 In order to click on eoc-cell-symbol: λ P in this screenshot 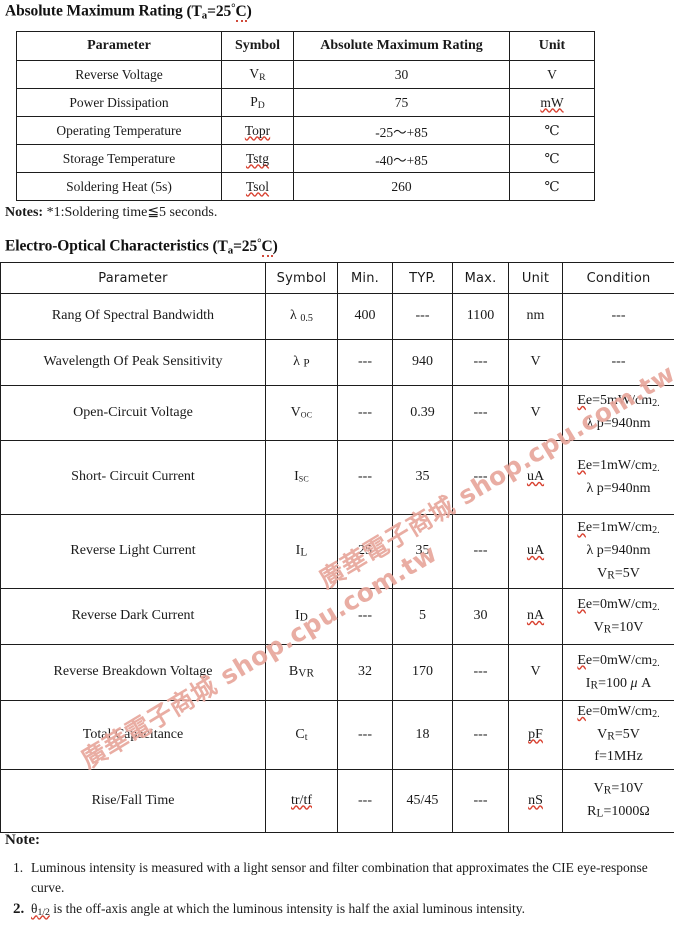, I will do `click(301, 362)`.